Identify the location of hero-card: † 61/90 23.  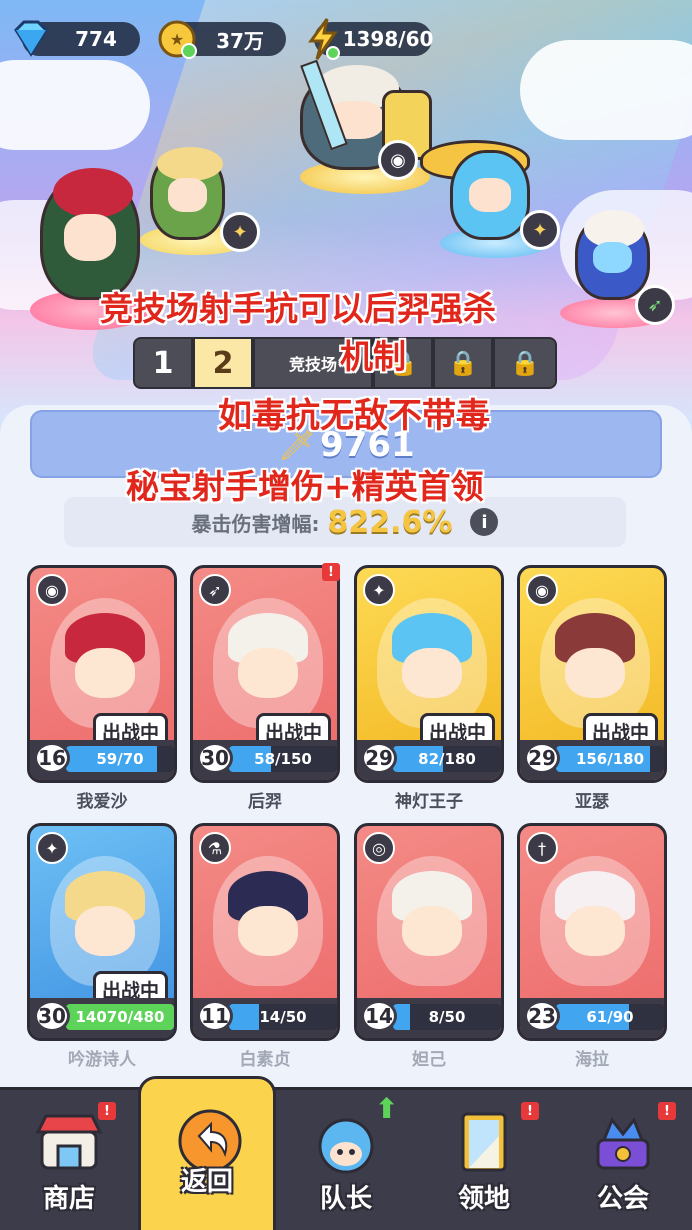
(592, 932).